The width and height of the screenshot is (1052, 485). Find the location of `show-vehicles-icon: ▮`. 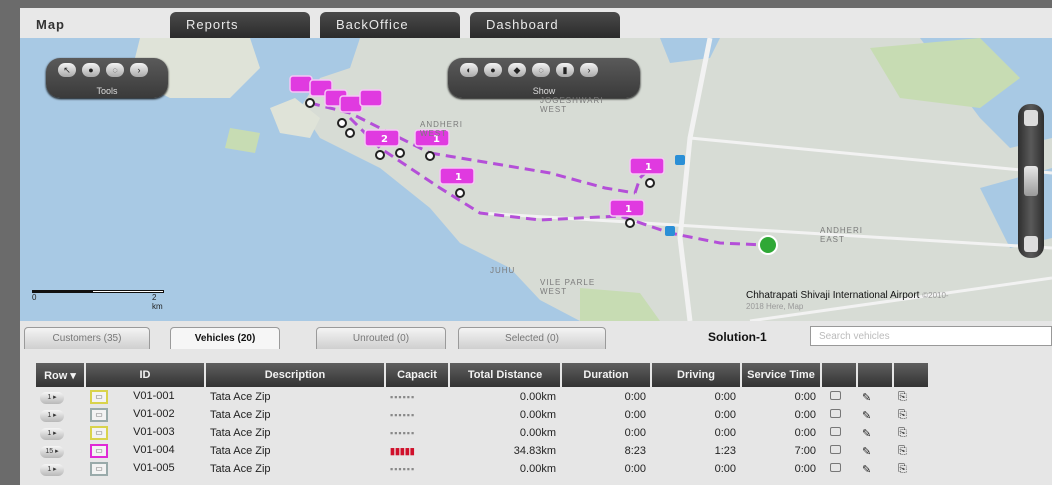

show-vehicles-icon: ▮ is located at coordinates (565, 70).